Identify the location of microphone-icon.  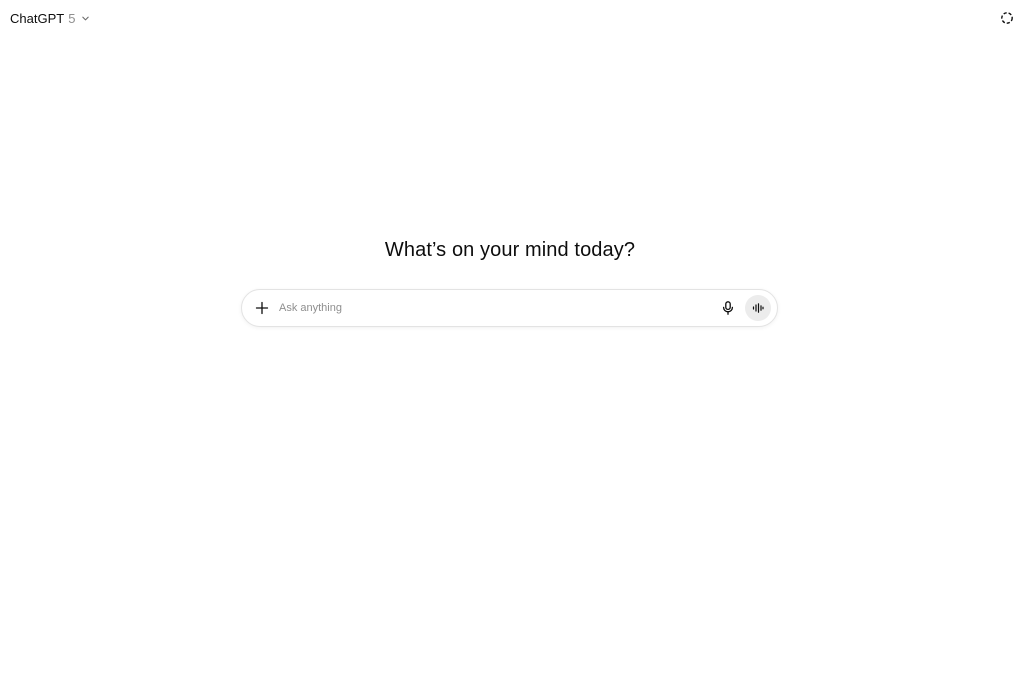
(728, 308).